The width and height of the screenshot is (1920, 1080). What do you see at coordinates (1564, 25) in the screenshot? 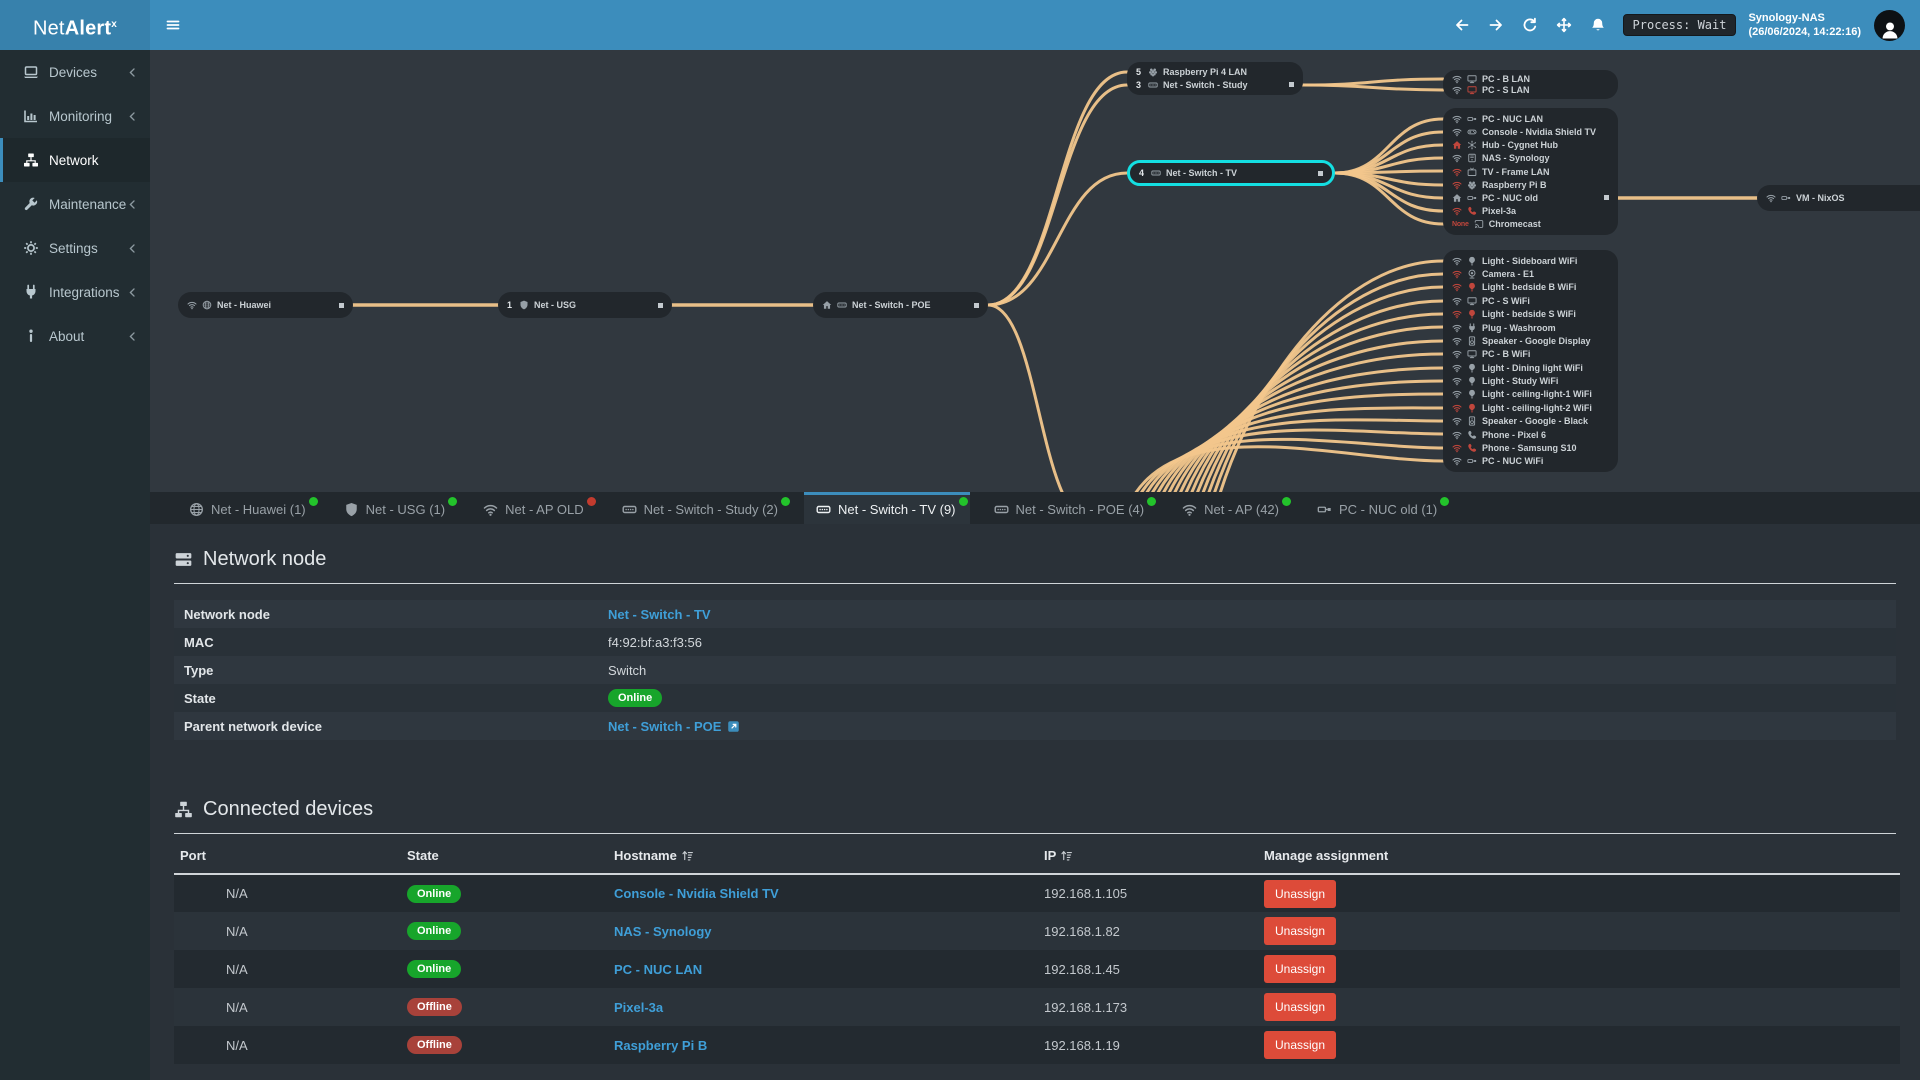
I see `nav-fit-button` at bounding box center [1564, 25].